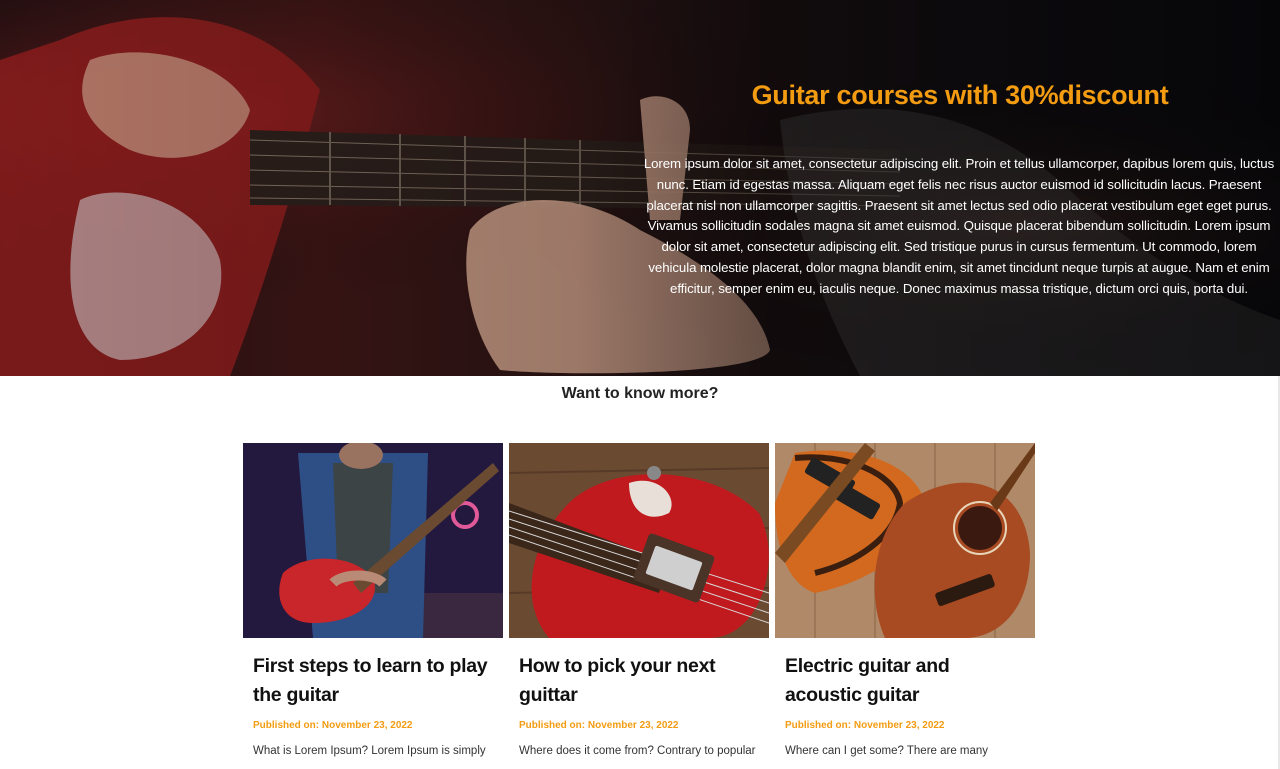 The height and width of the screenshot is (769, 1280). Describe the element at coordinates (373, 540) in the screenshot. I see `card-image-electric-player` at that location.